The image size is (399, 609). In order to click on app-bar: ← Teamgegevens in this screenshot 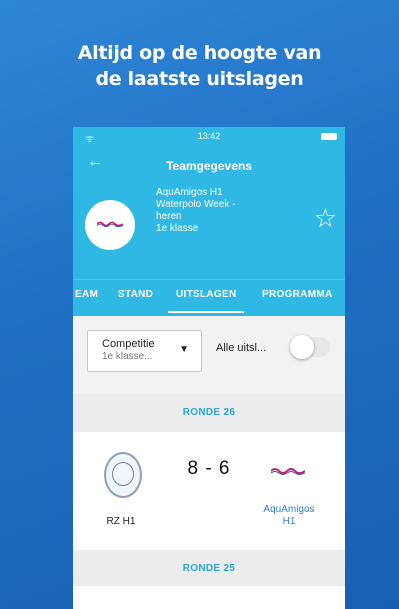, I will do `click(209, 165)`.